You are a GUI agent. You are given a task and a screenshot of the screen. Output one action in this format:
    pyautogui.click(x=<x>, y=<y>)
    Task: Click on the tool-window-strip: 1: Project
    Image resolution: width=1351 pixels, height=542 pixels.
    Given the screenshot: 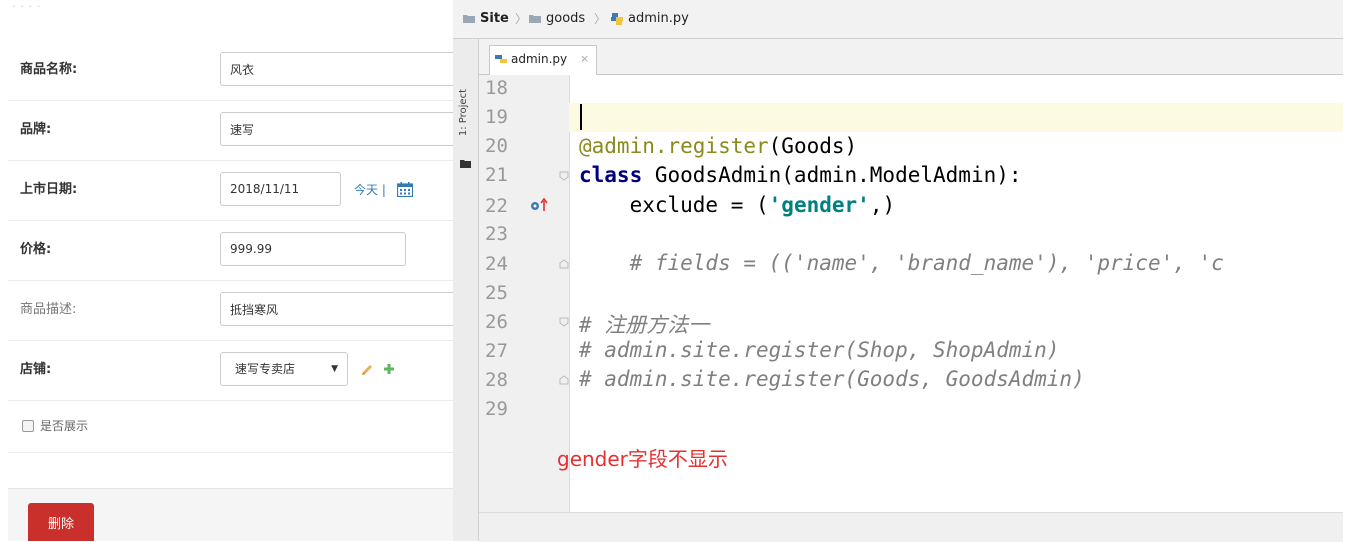 What is the action you would take?
    pyautogui.click(x=466, y=290)
    